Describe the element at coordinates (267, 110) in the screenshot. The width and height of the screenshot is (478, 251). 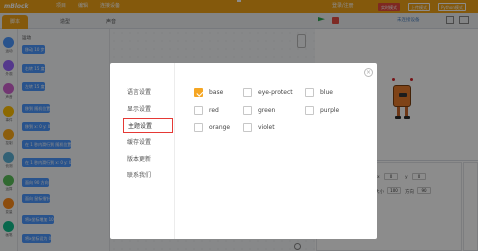
I see `theme-label-green: green` at that location.